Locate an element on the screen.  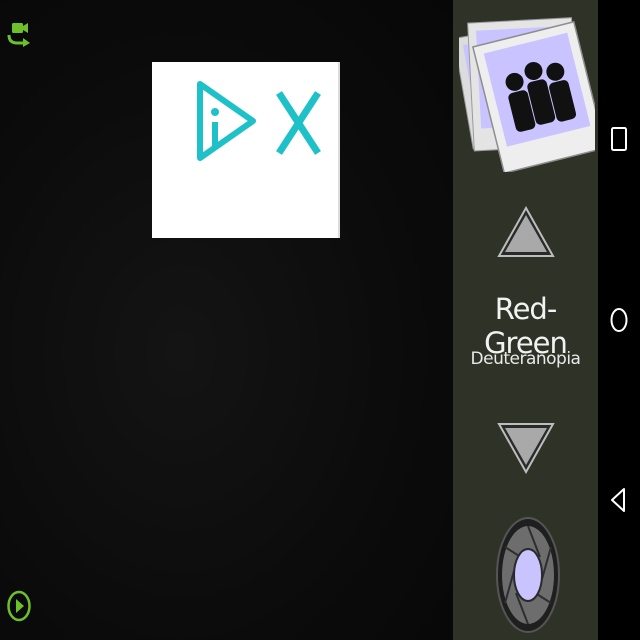
play-circle-icon is located at coordinates (18, 606).